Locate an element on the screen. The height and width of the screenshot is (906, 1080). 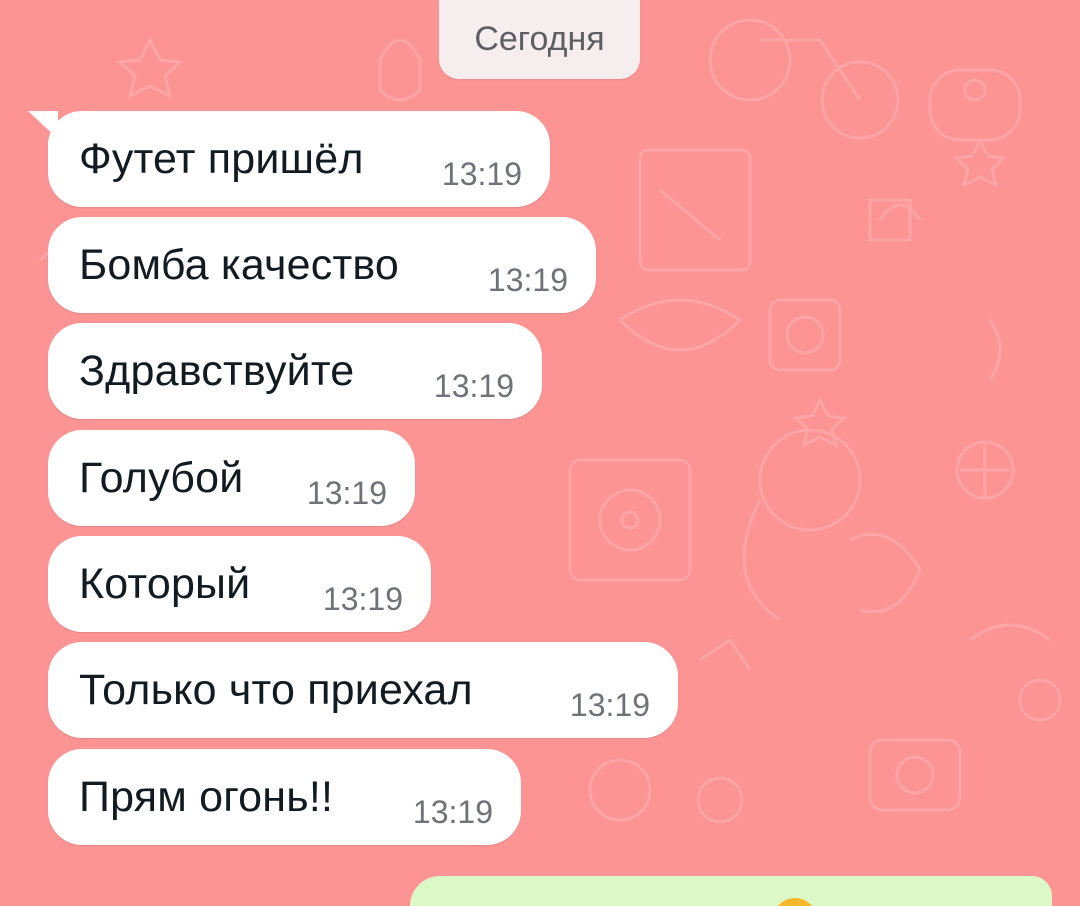
date-separator-label: Сегодня is located at coordinates (539, 39).